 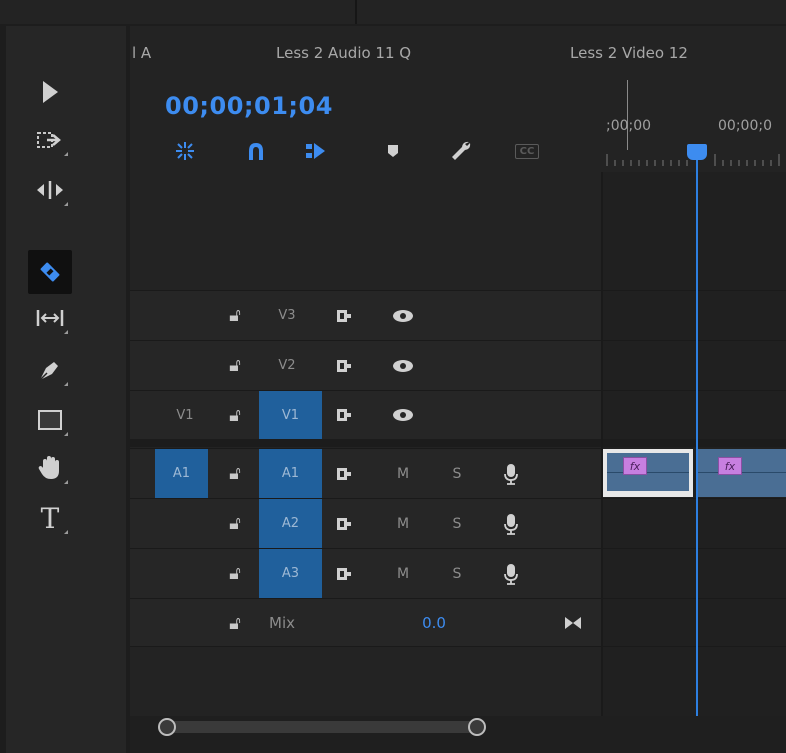 What do you see at coordinates (290, 523) in the screenshot?
I see `track-target-a2: A2` at bounding box center [290, 523].